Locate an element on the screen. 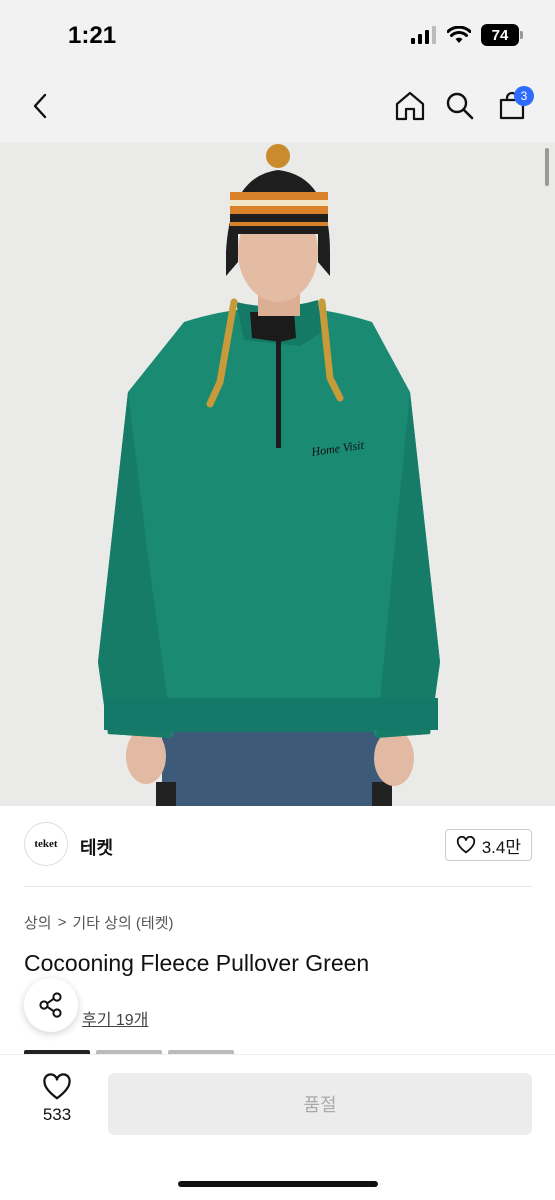 The width and height of the screenshot is (555, 1200). cart-button: 3 is located at coordinates (512, 106).